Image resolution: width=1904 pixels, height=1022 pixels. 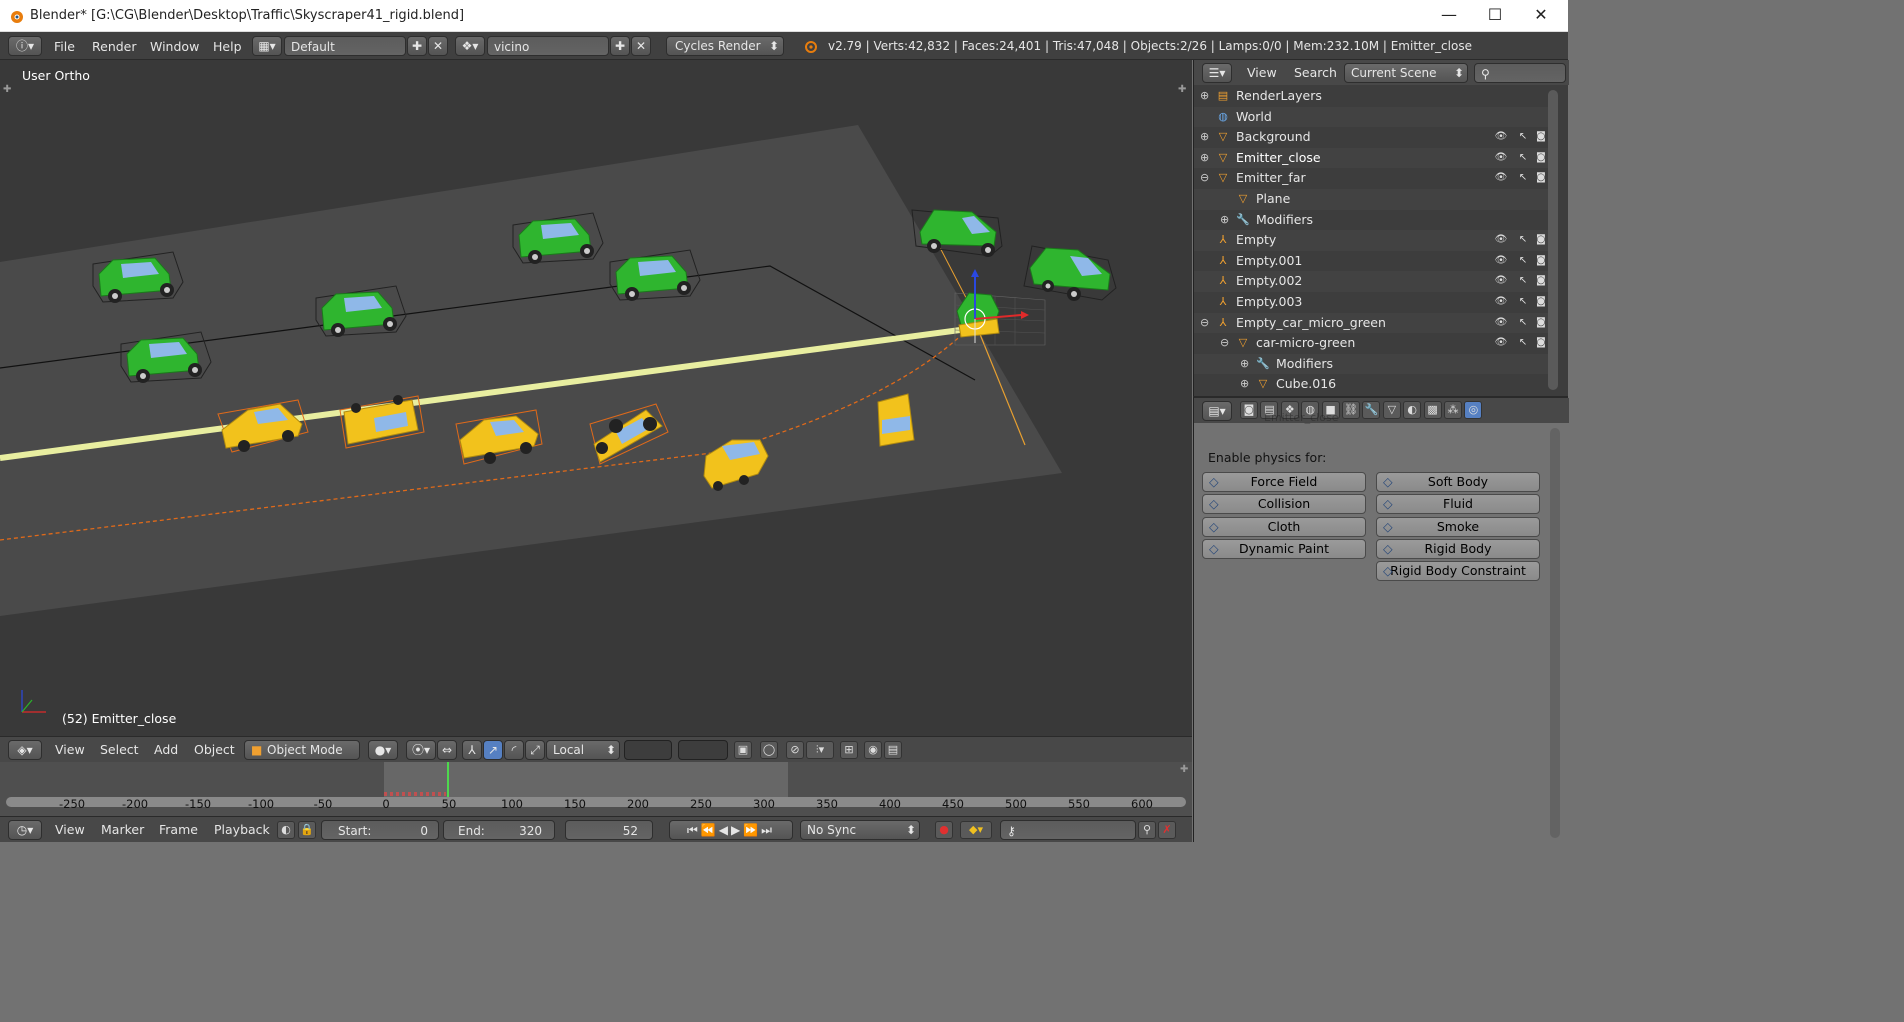 I want to click on outliner-row: ⅄ Empty.003 👁 ↖ ◙, so click(x=1371, y=302).